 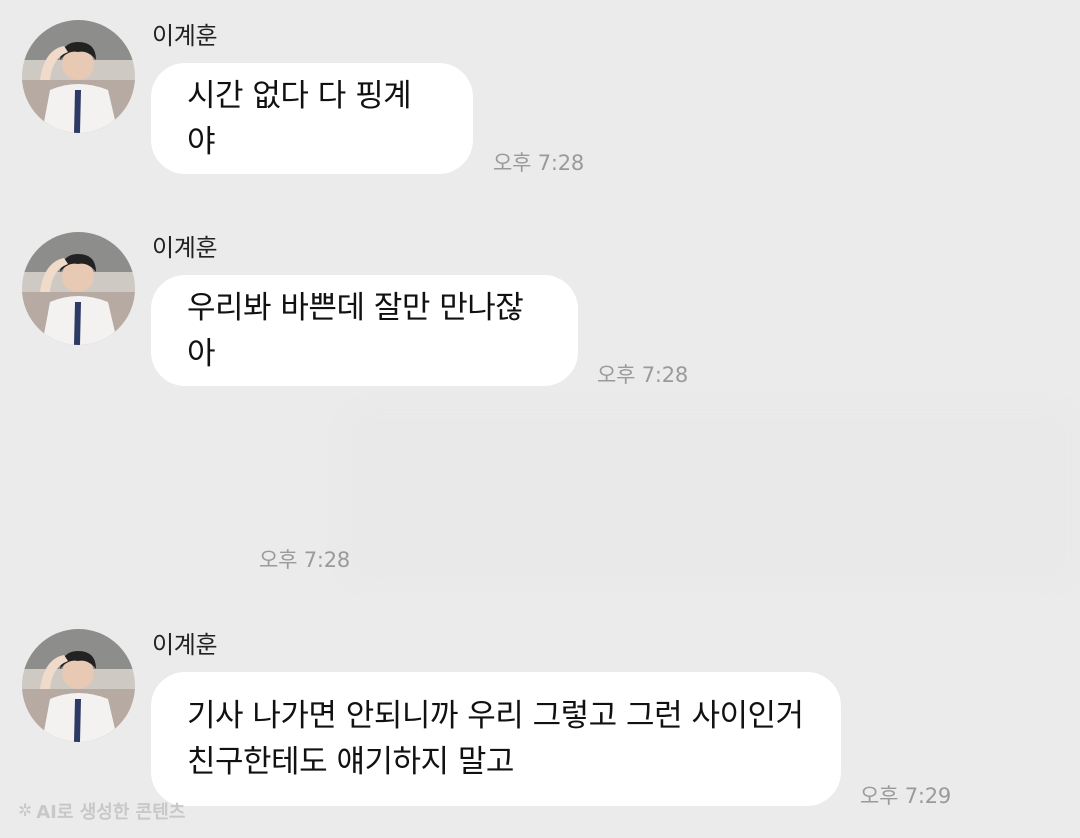 I want to click on timestamp: 오후 7:29, so click(x=906, y=796).